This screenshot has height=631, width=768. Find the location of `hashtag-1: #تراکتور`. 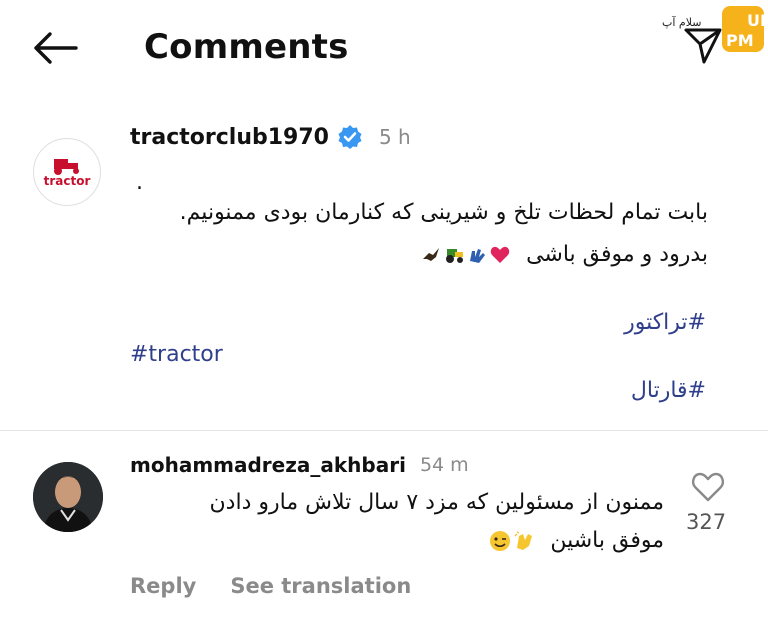

hashtag-1: #تراکتور is located at coordinates (665, 322).